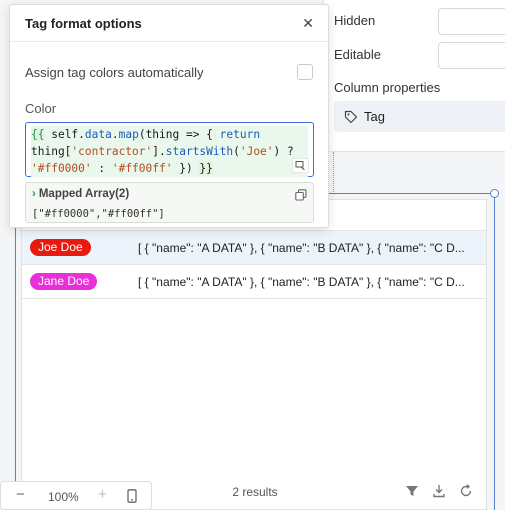  I want to click on zoom-controls: − 100% +, so click(76, 495).